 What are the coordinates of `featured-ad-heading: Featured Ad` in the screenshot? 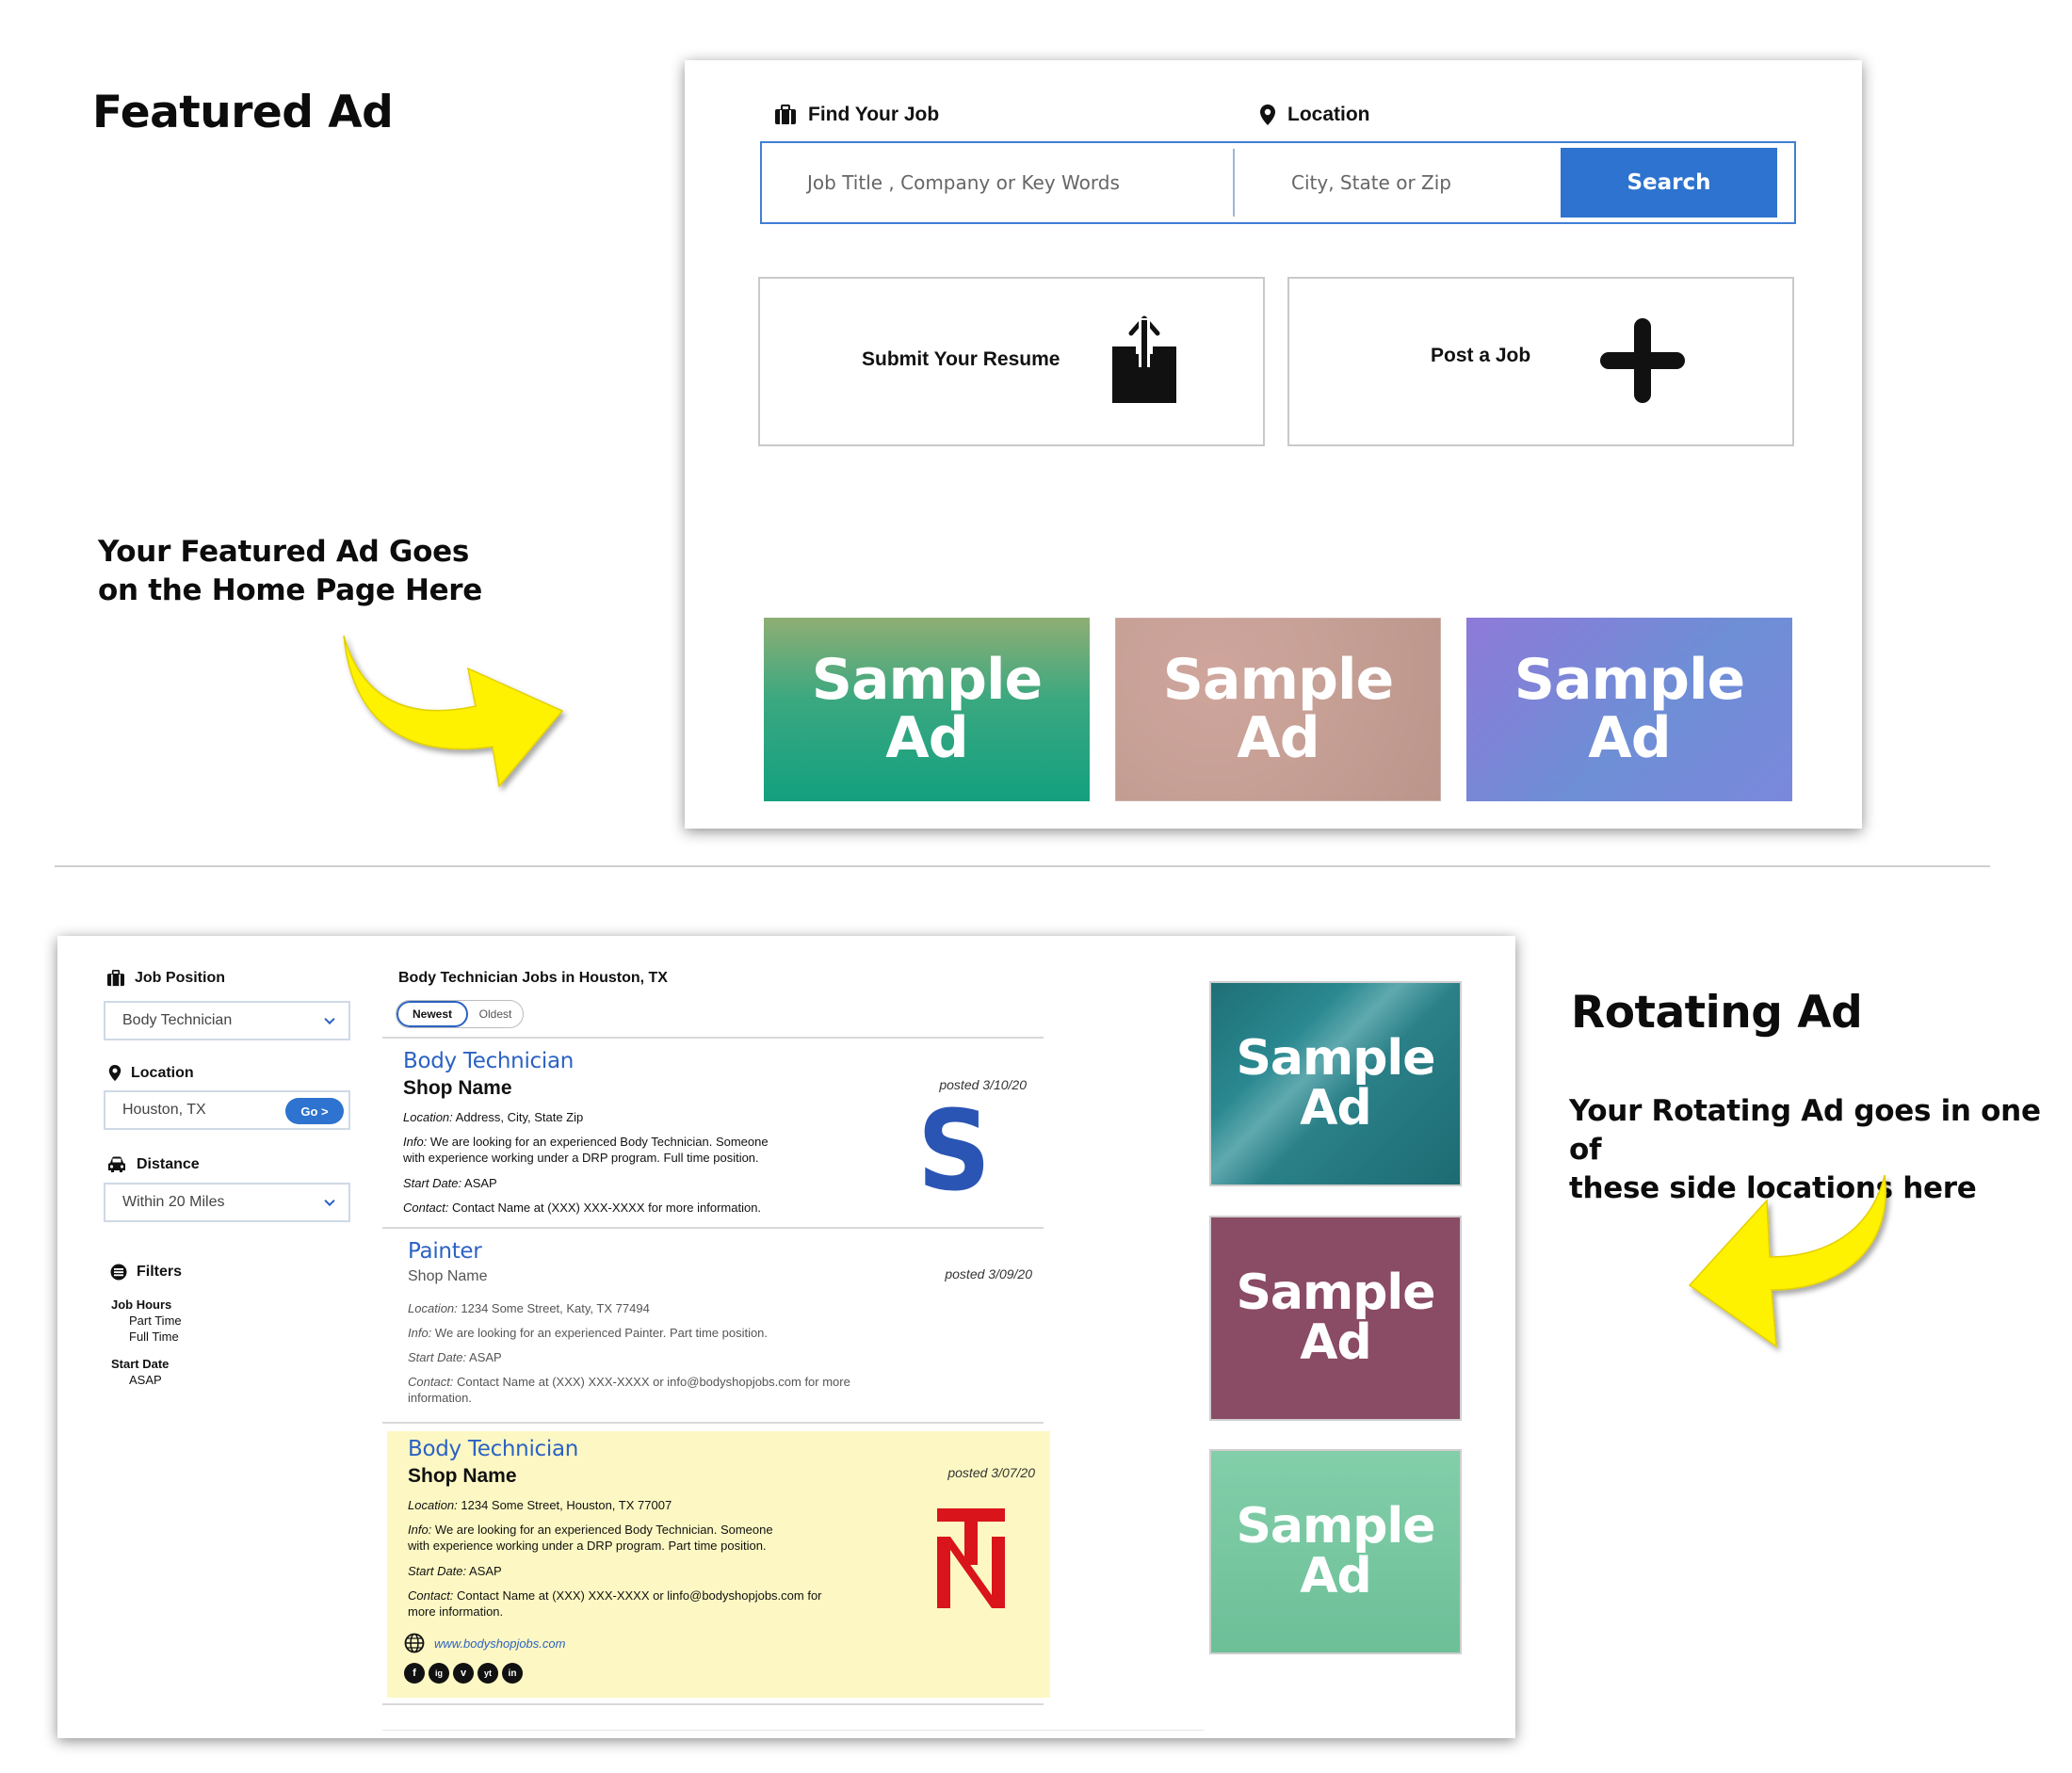 It's located at (243, 113).